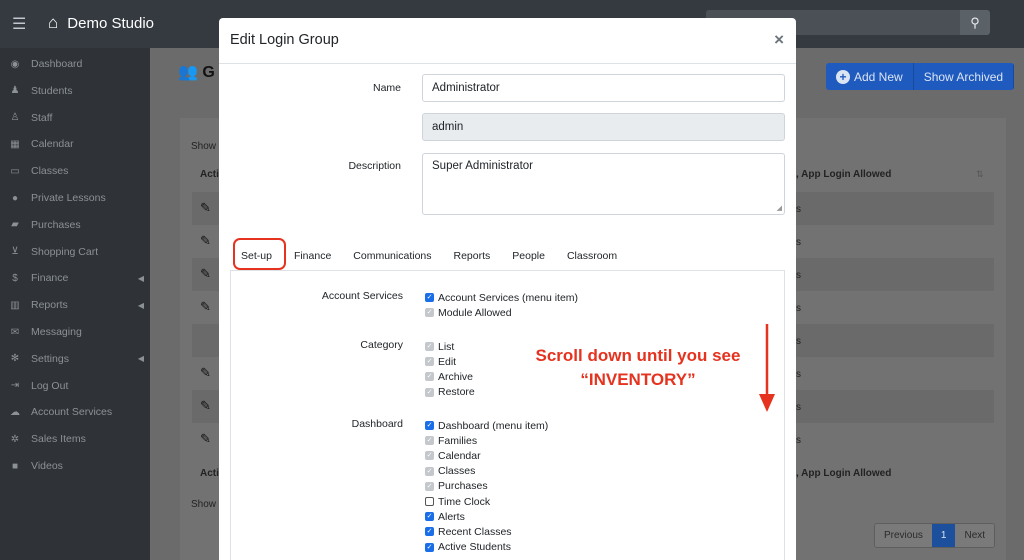 The height and width of the screenshot is (560, 1024). Describe the element at coordinates (75, 118) in the screenshot. I see `sidebar-item-staff: ♙ Staff` at that location.